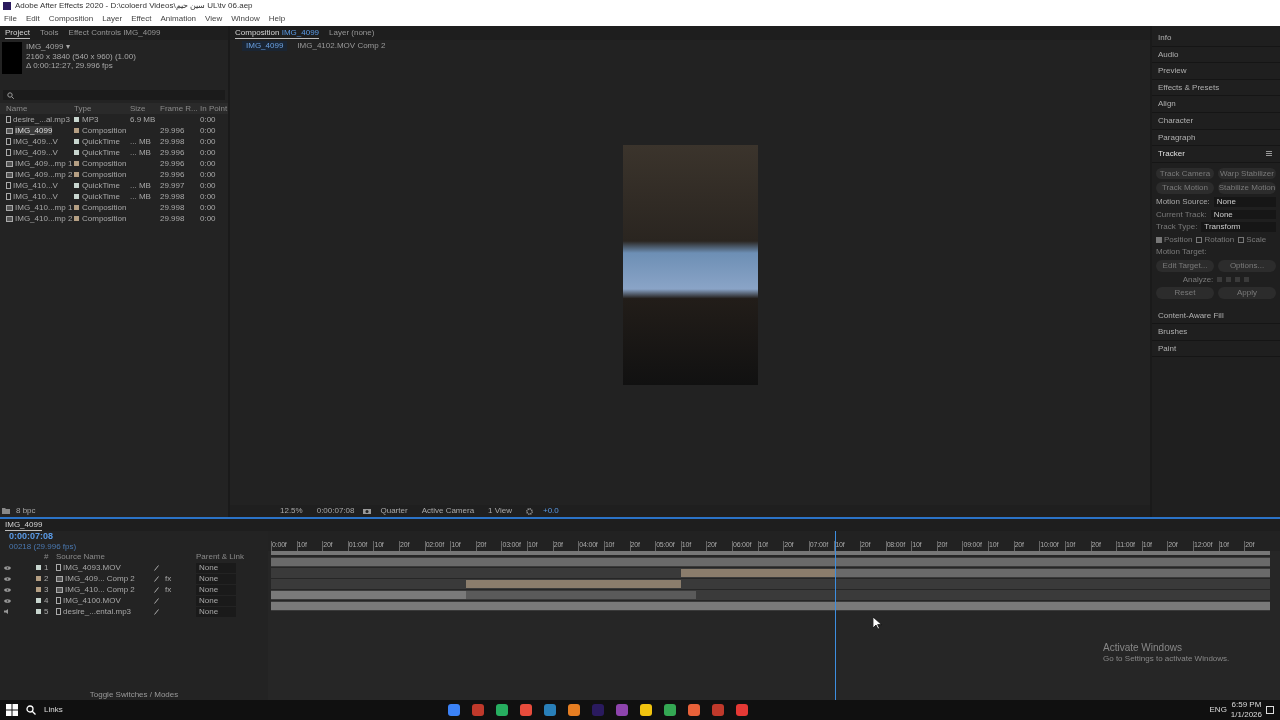 This screenshot has width=1280, height=720. What do you see at coordinates (1168, 54) in the screenshot?
I see `panel-header: Audio` at bounding box center [1168, 54].